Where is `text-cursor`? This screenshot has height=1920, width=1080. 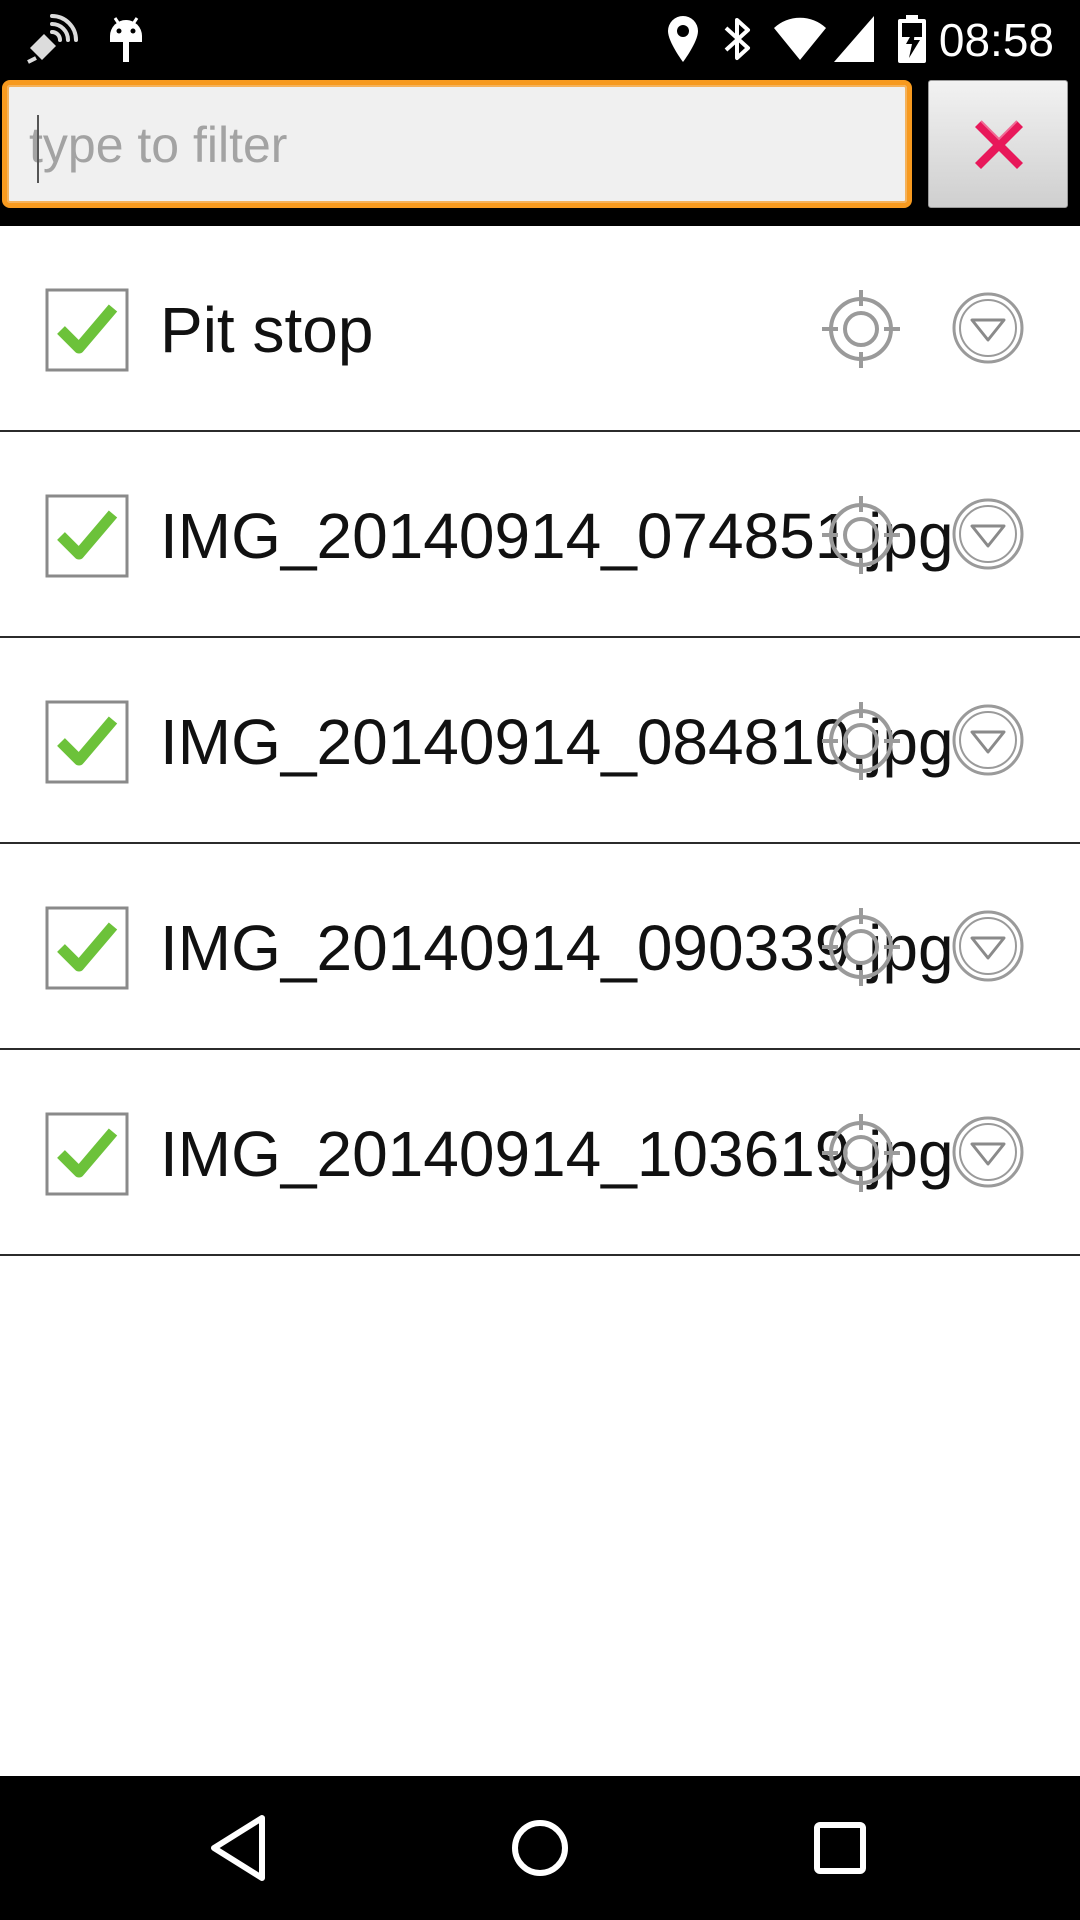 text-cursor is located at coordinates (38, 149).